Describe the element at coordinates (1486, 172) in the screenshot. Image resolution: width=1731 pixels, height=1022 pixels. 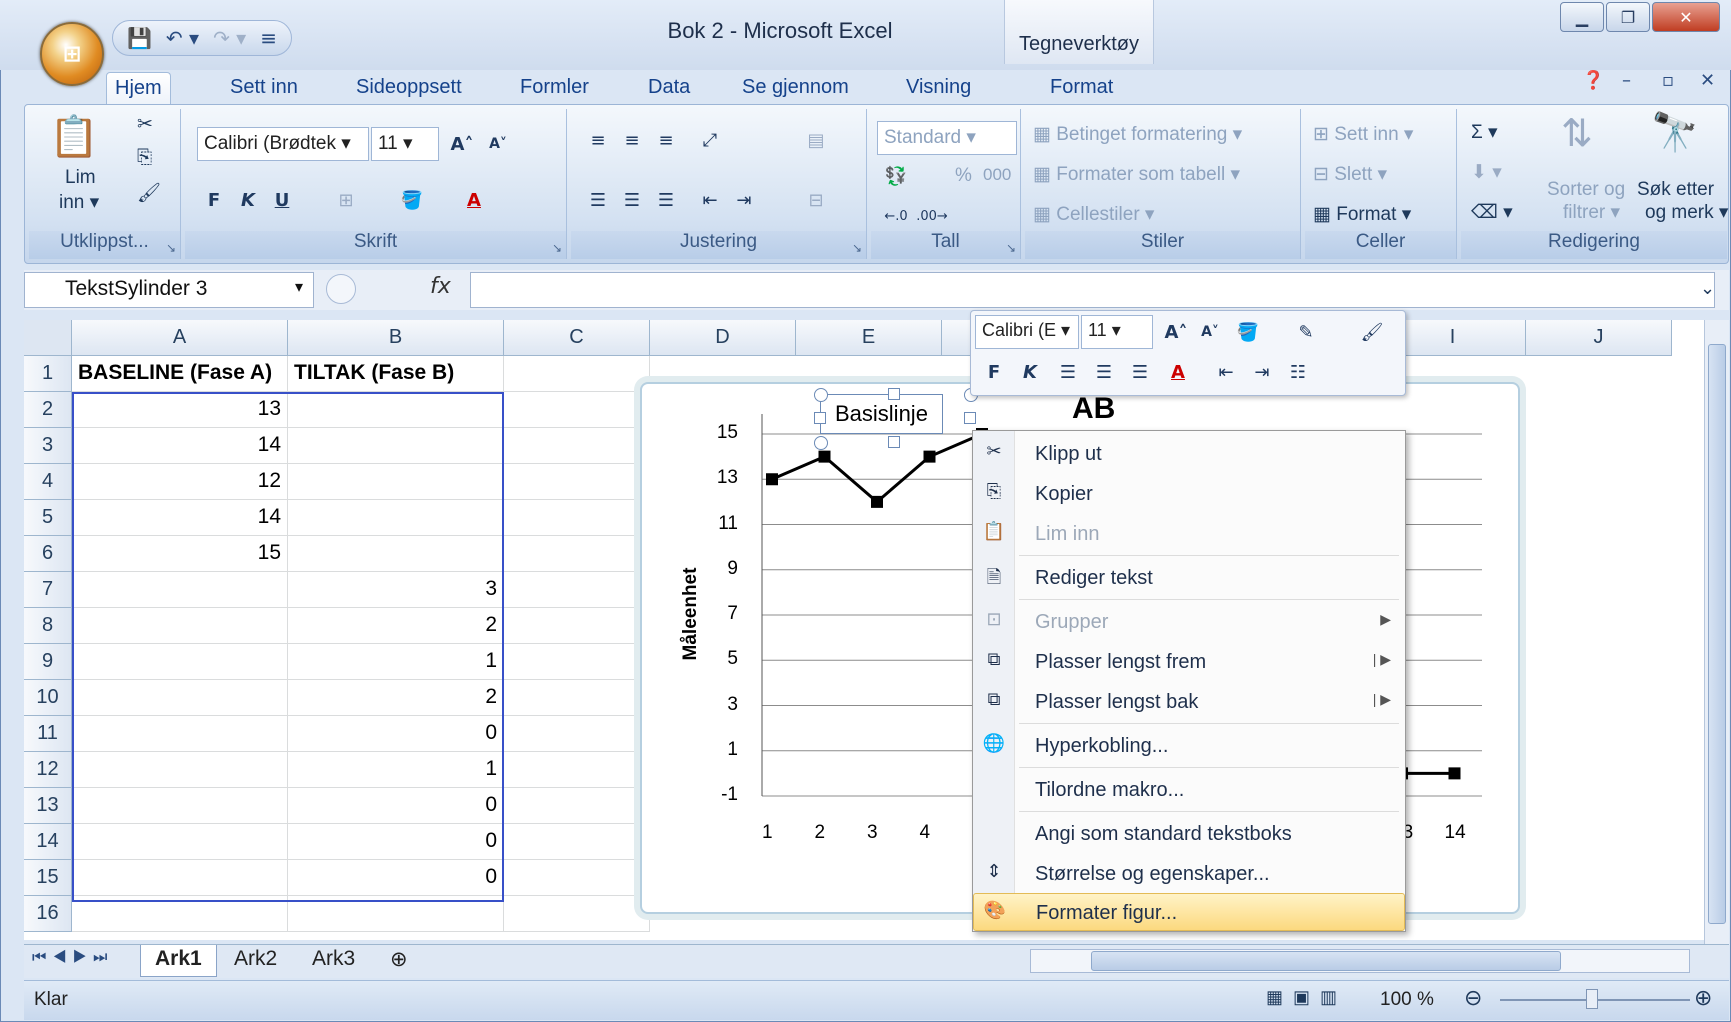
I see `fill-icon: ⬇ ▾` at that location.